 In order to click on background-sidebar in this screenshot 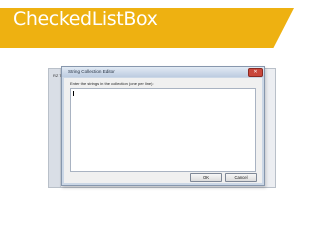, I will do `click(55, 128)`.